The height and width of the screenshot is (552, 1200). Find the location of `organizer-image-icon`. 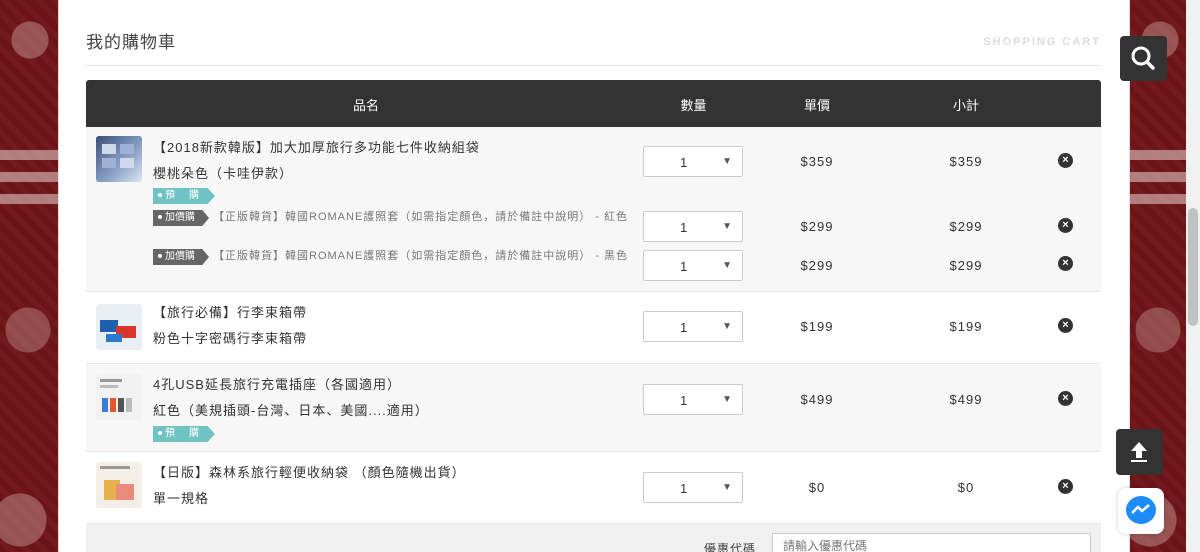

organizer-image-icon is located at coordinates (118, 156).